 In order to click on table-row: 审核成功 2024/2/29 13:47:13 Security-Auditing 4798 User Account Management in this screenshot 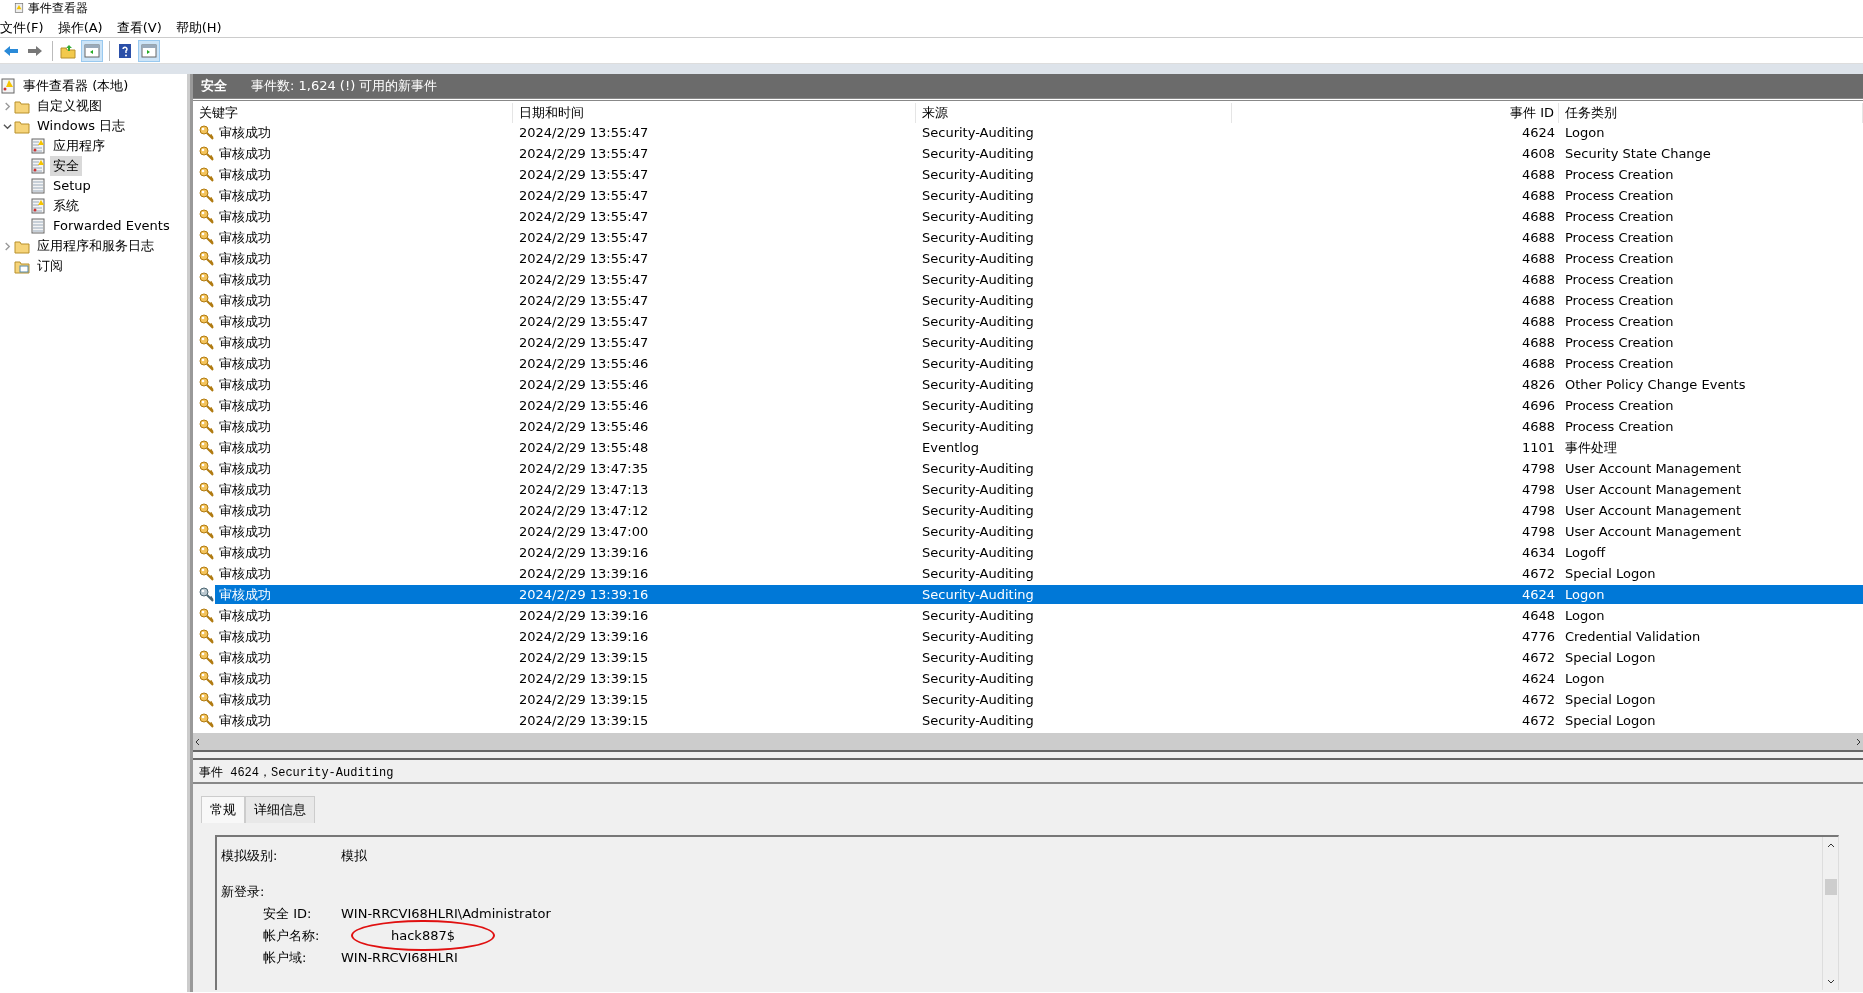, I will do `click(1028, 489)`.